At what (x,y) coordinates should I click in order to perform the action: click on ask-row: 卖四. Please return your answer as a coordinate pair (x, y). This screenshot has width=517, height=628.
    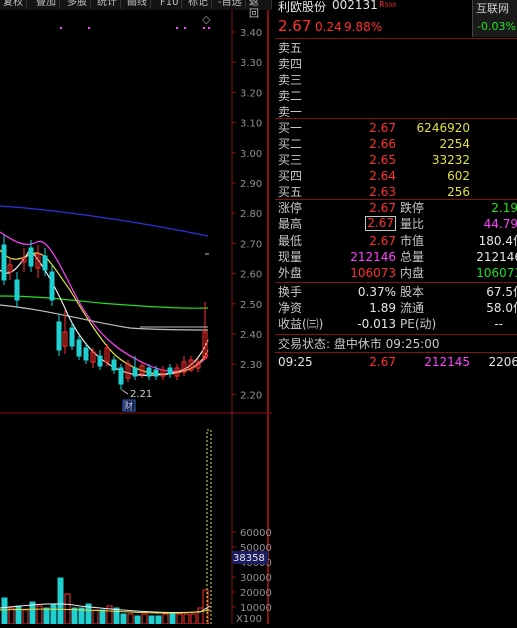
    Looking at the image, I should click on (396, 64).